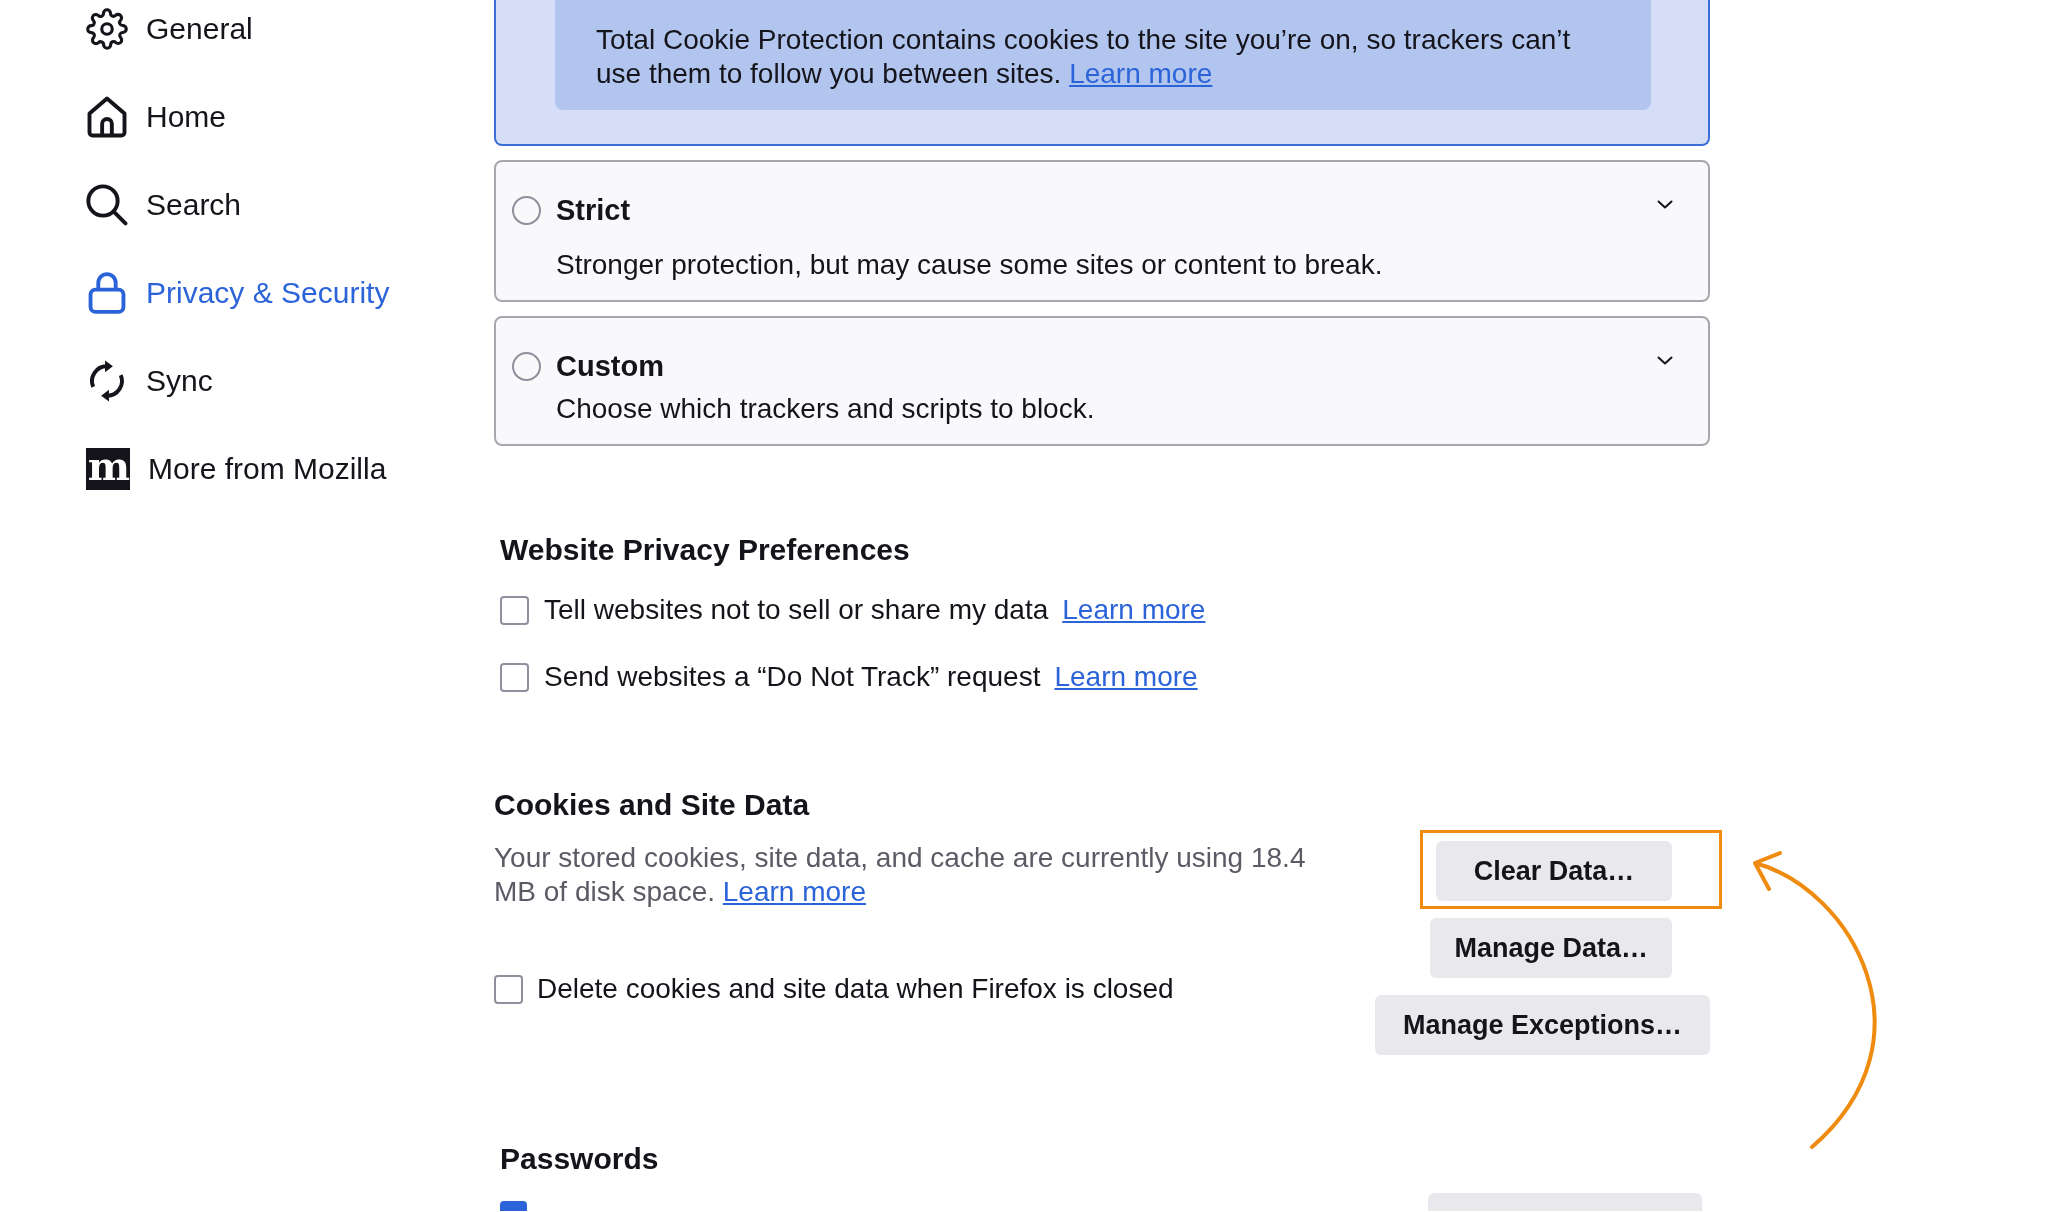  What do you see at coordinates (792, 677) in the screenshot?
I see `checkbox-label: Send websites a “Do Not Track” request` at bounding box center [792, 677].